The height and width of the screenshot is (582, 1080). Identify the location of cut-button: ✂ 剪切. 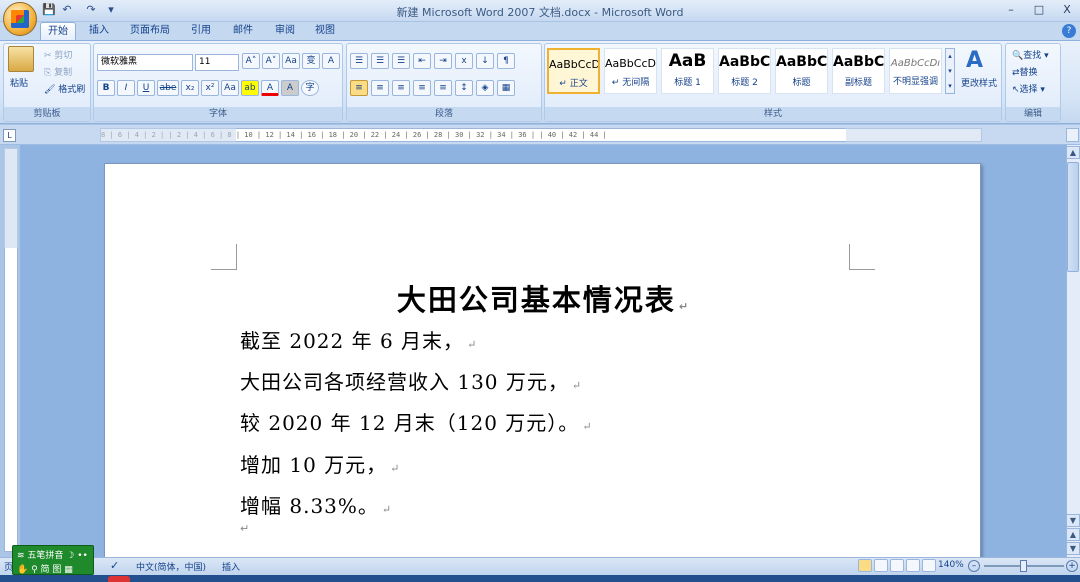
(58, 54).